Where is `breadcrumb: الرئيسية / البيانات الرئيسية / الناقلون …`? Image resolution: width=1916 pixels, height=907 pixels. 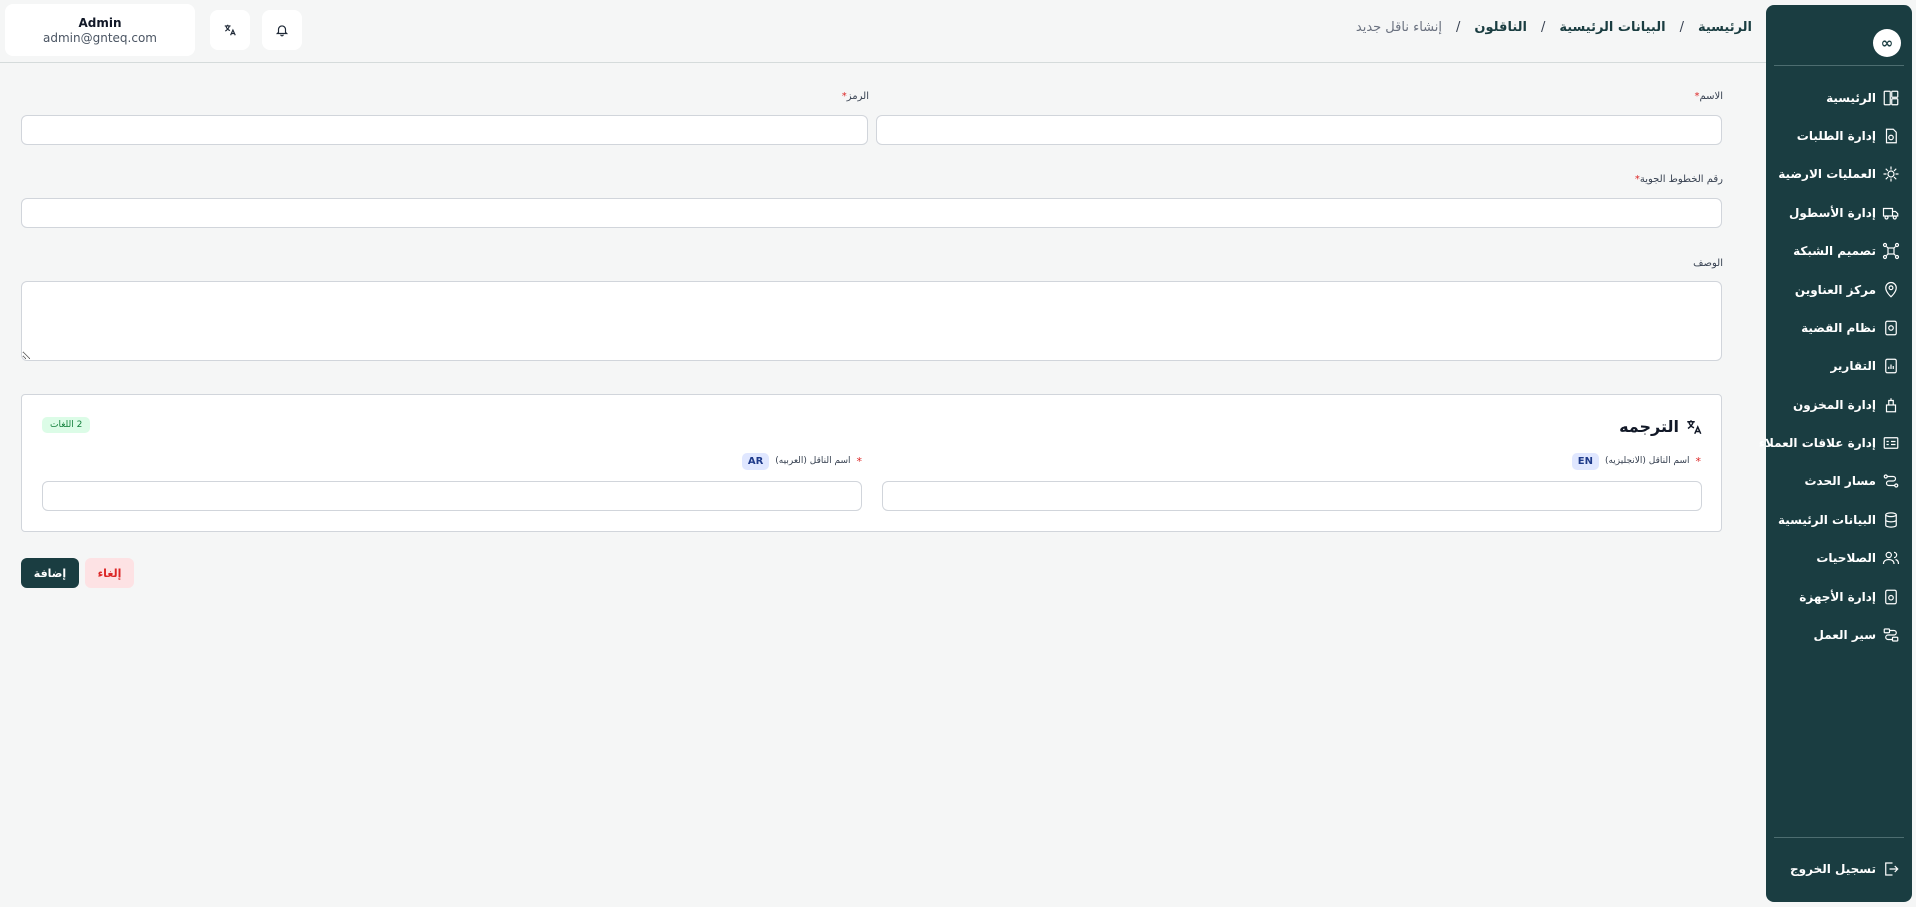 breadcrumb: الرئيسية / البيانات الرئيسية / الناقلون … is located at coordinates (1554, 27).